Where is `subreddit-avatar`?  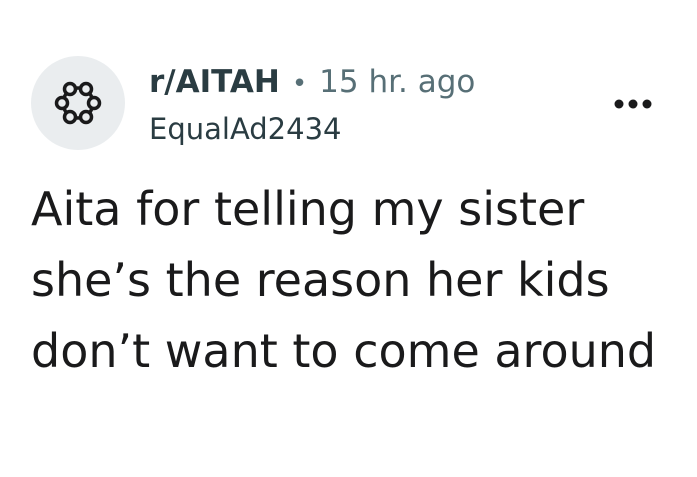
subreddit-avatar is located at coordinates (78, 103).